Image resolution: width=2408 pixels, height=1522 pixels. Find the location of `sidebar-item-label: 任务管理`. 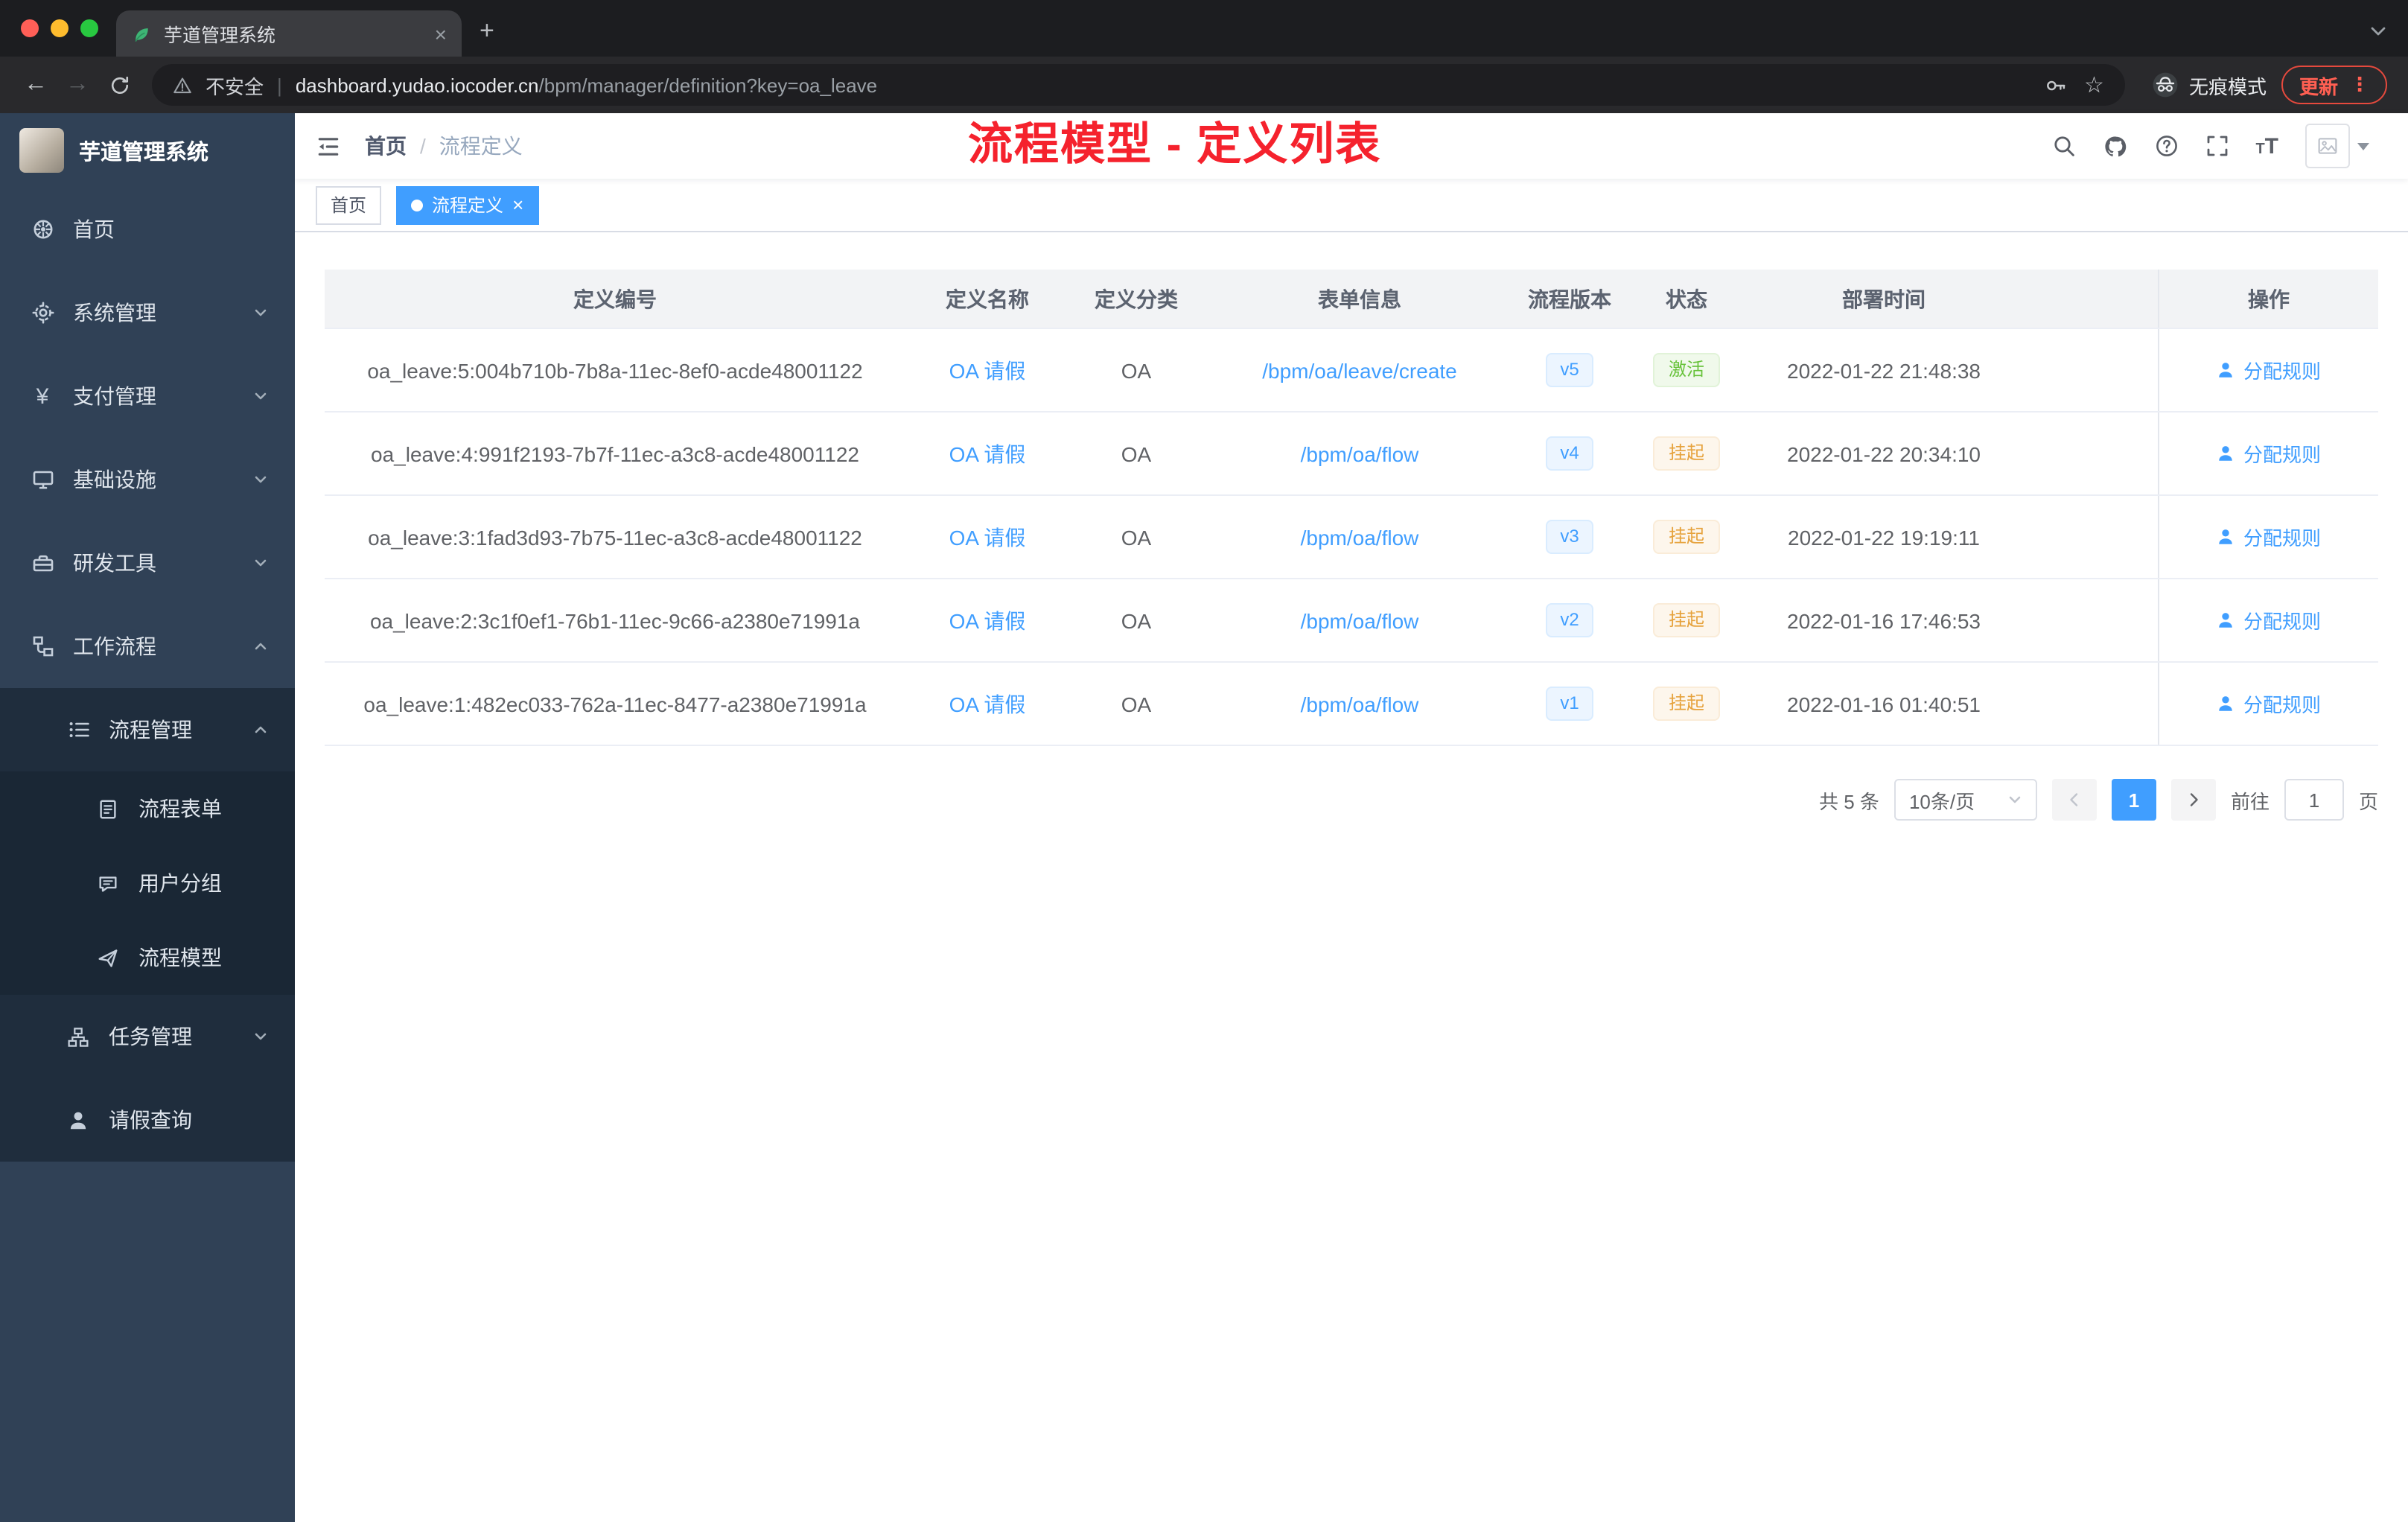

sidebar-item-label: 任务管理 is located at coordinates (150, 1036).